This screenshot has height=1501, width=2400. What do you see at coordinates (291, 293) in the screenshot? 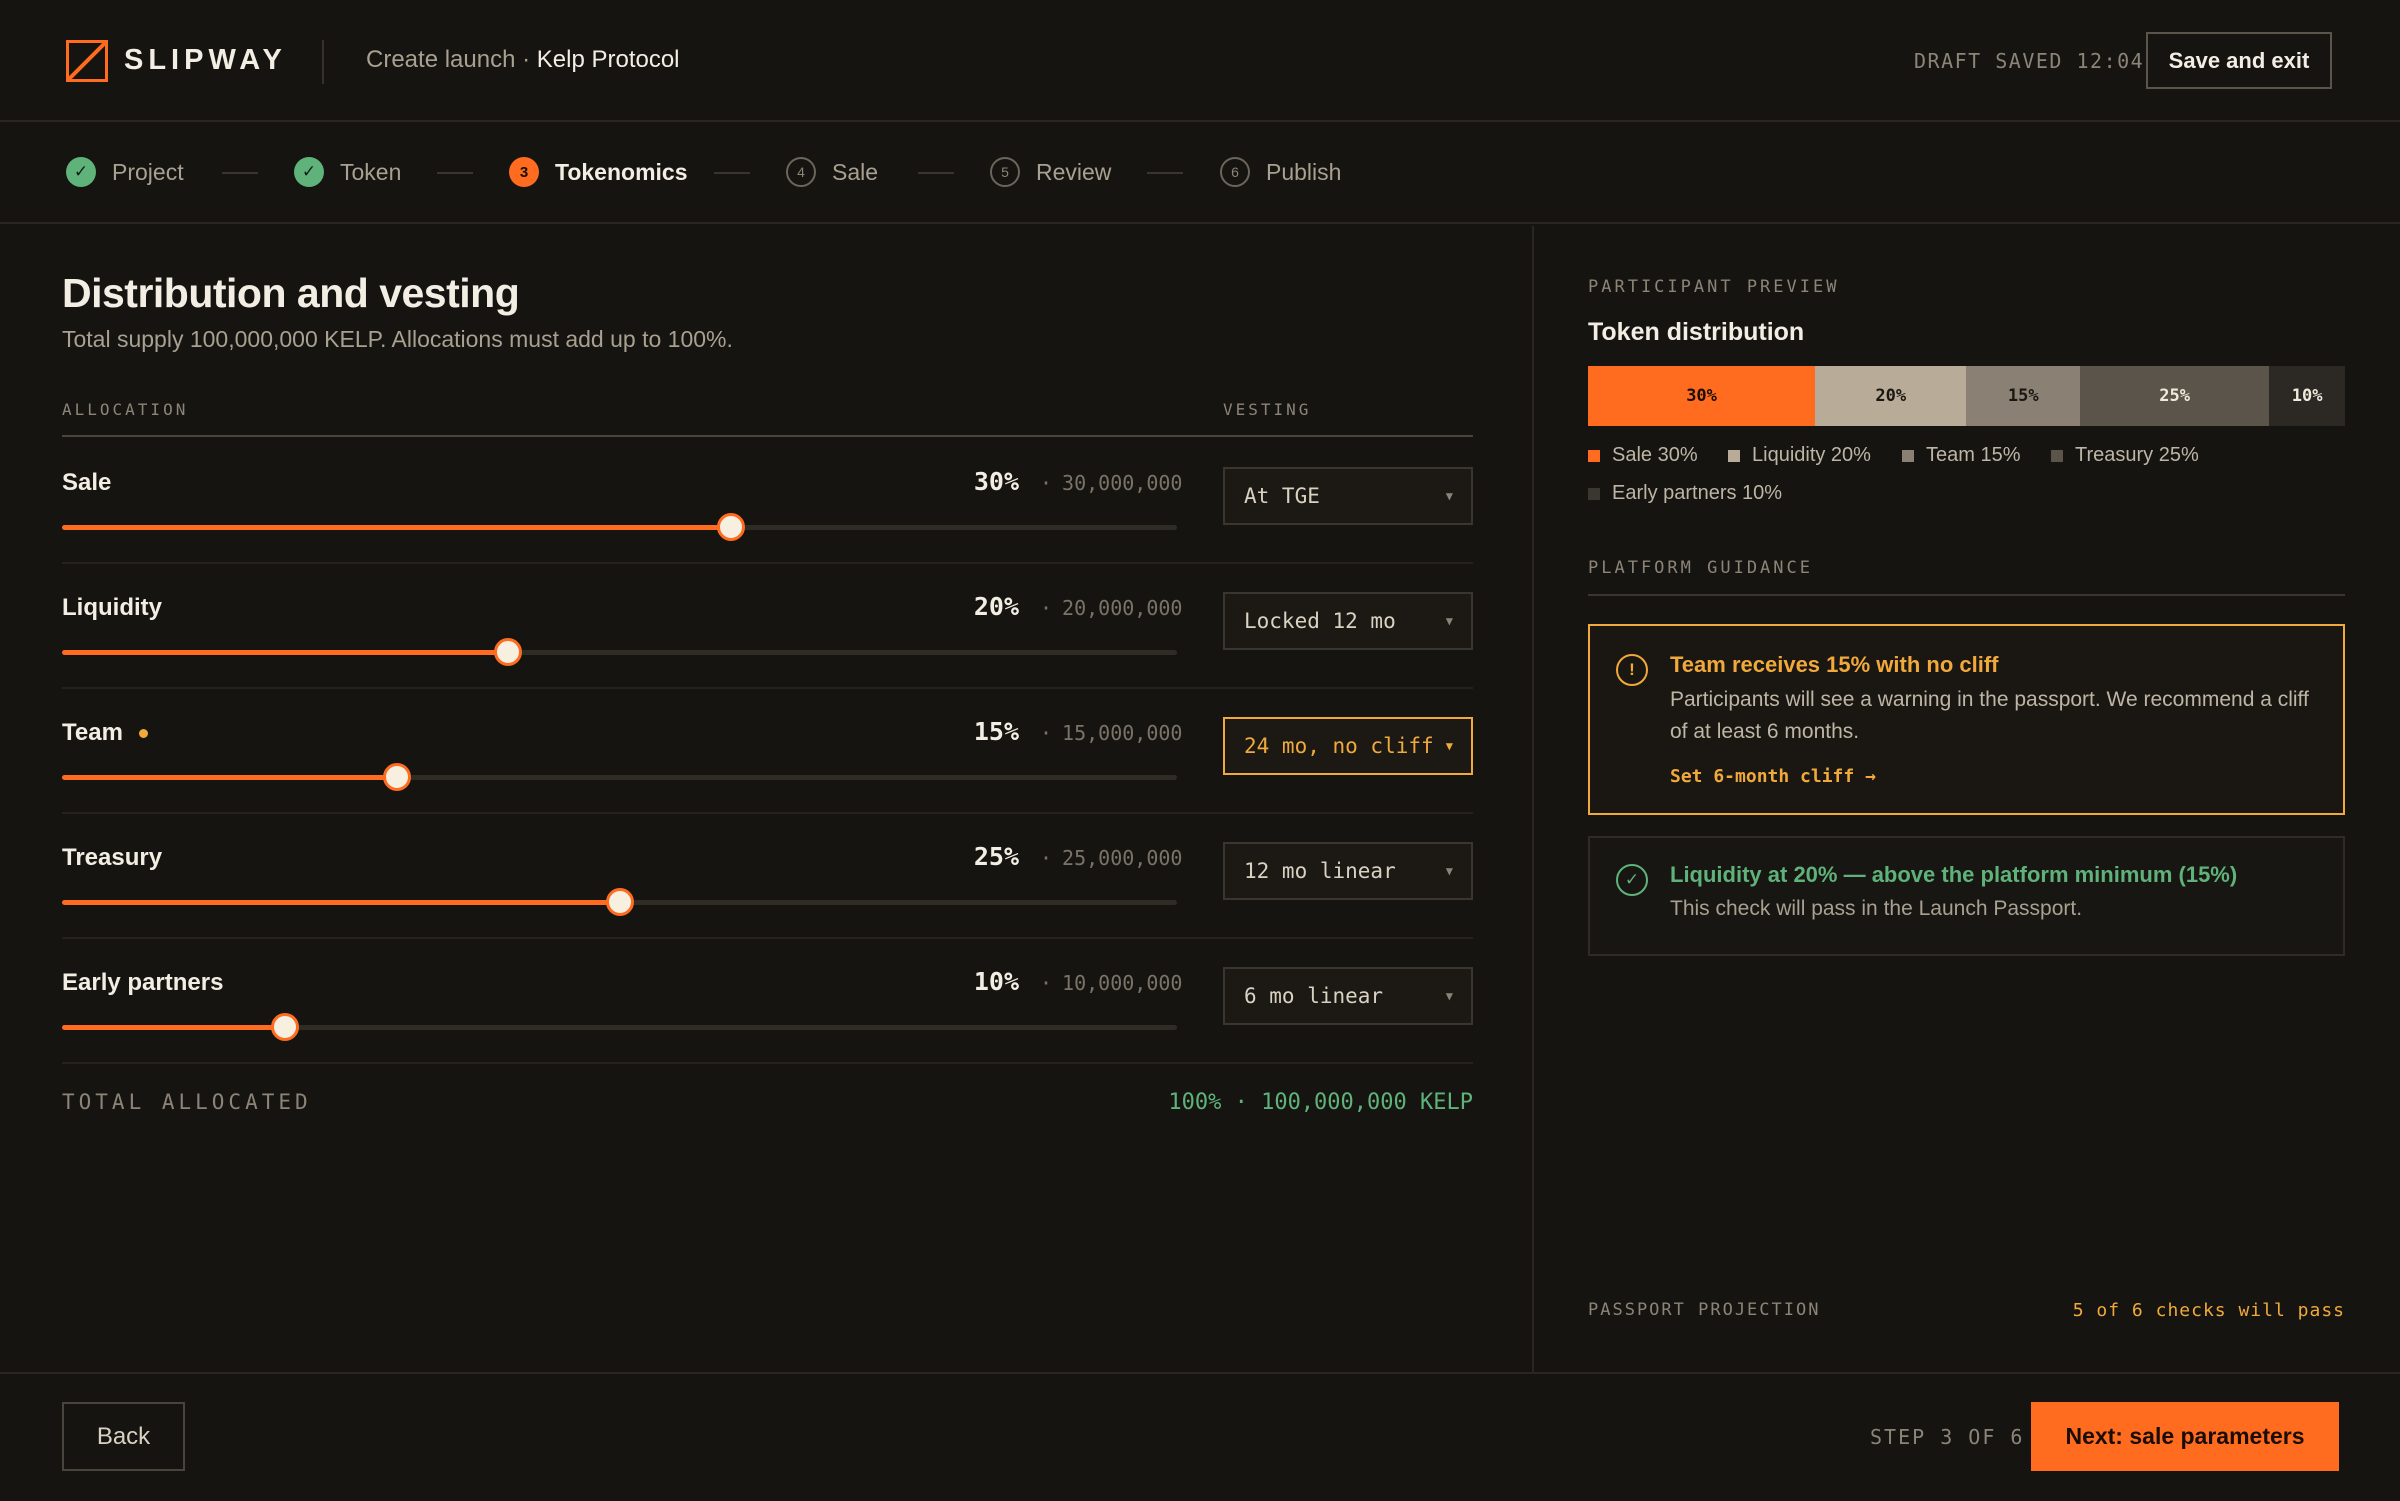
I see `page-title: Distribution and vesting` at bounding box center [291, 293].